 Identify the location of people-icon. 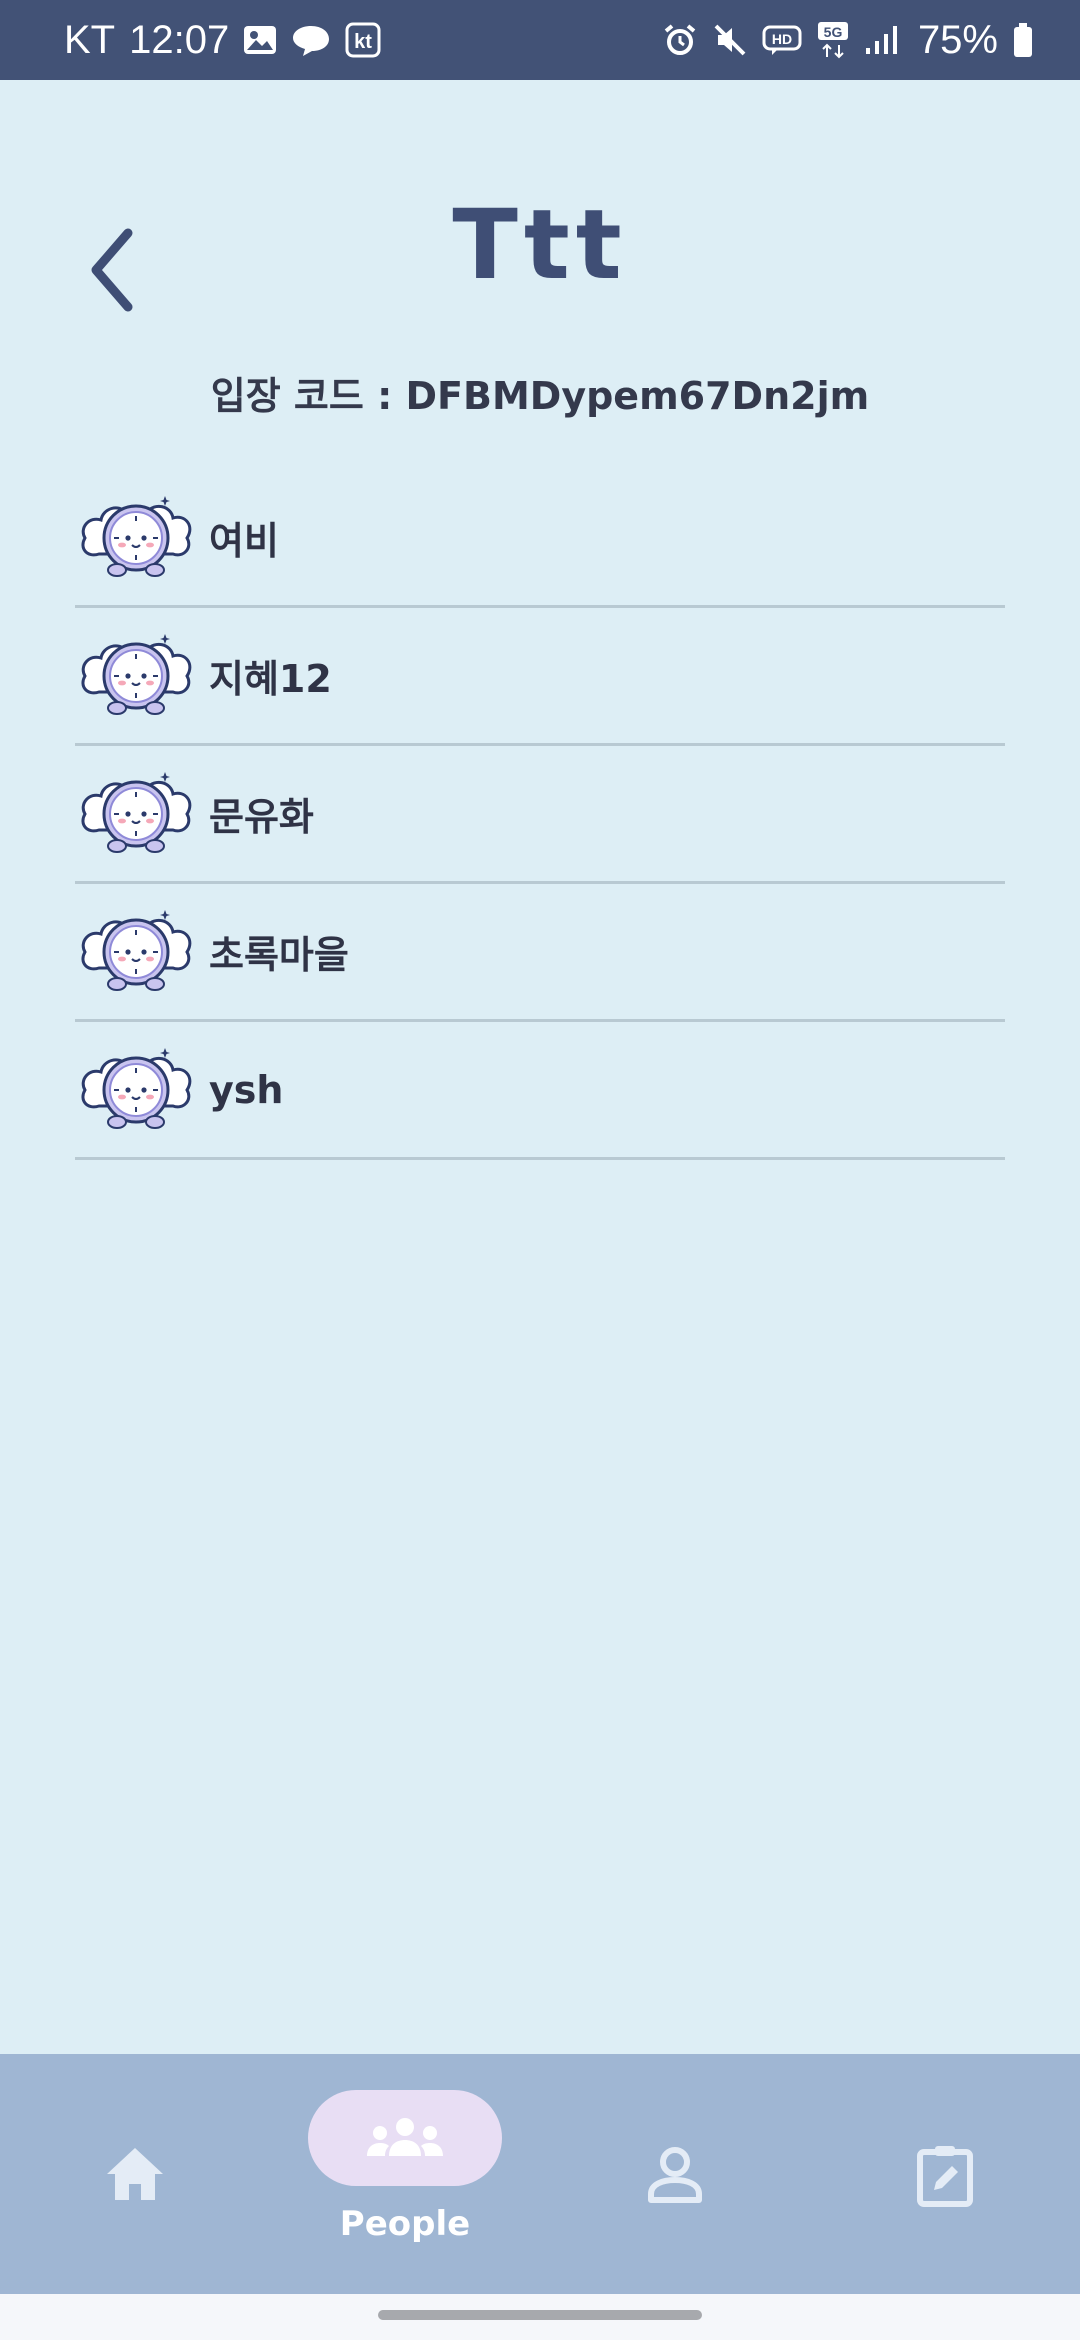
(405, 2137).